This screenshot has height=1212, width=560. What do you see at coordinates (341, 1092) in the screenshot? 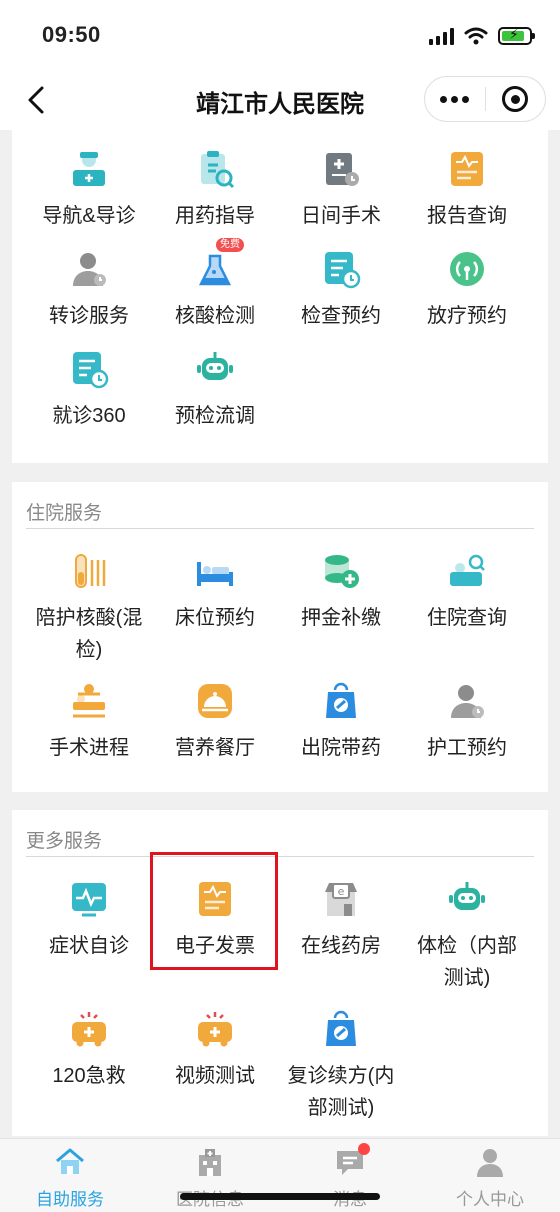
I see `service-label: 复诊续方(内部测试)` at bounding box center [341, 1092].